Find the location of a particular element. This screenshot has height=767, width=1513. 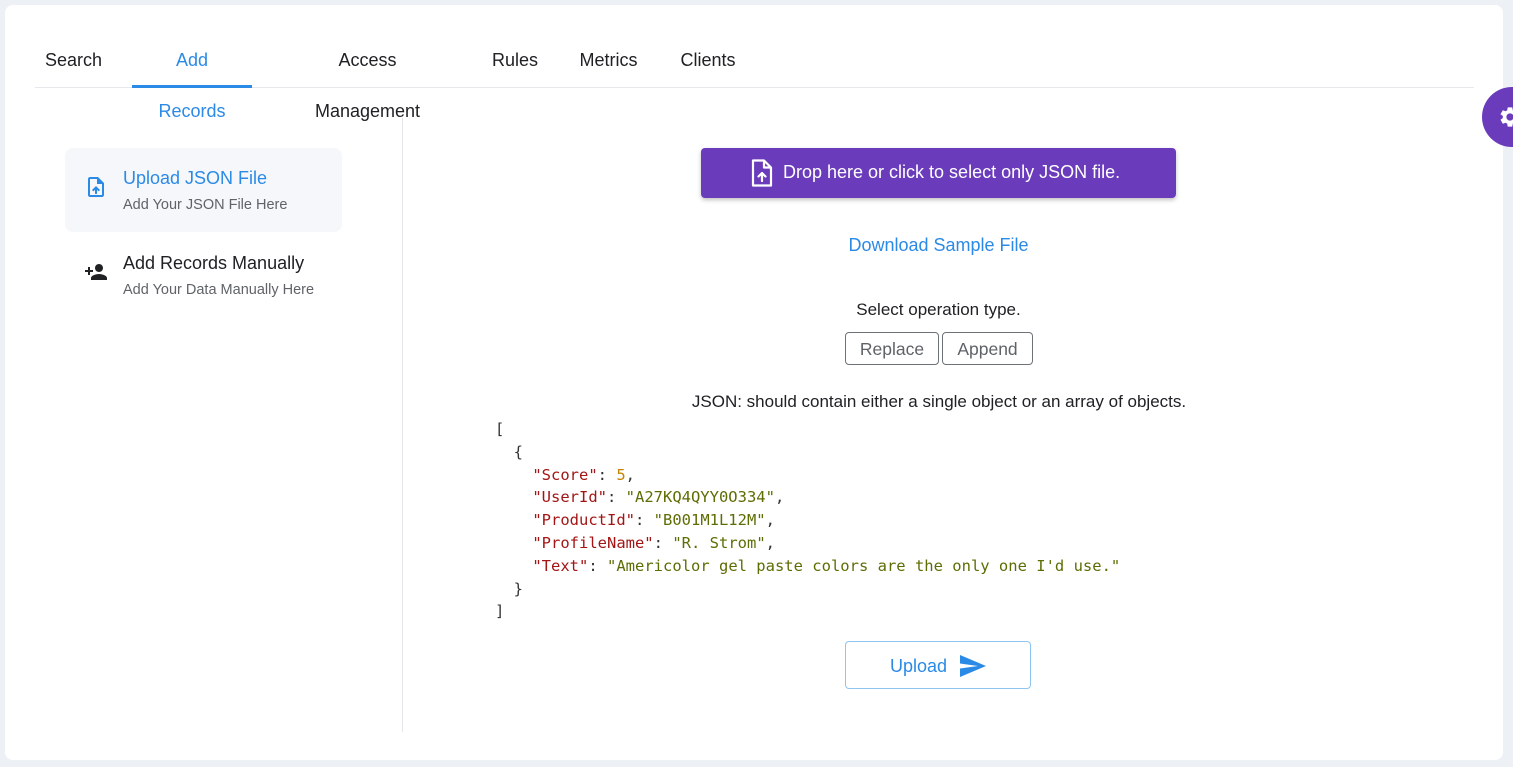

sidebar-item-title: Upload JSON File is located at coordinates (195, 178).